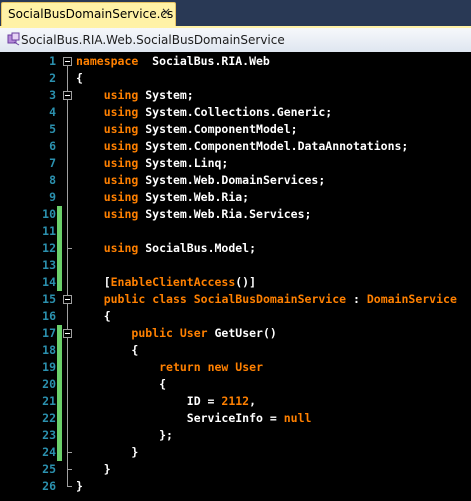 The height and width of the screenshot is (501, 471). I want to click on line-number: 23, so click(49, 435).